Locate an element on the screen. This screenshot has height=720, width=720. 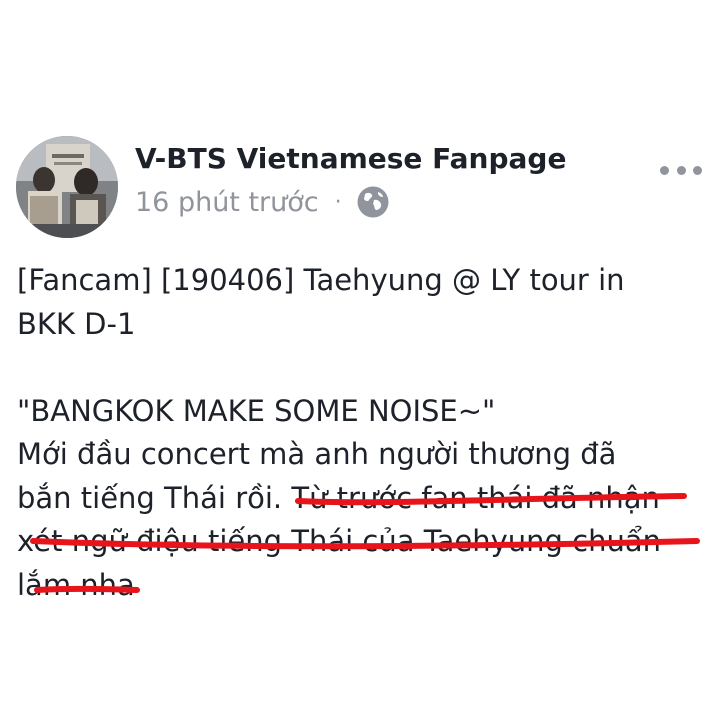
post-meta: 16 phút trước · is located at coordinates (262, 202).